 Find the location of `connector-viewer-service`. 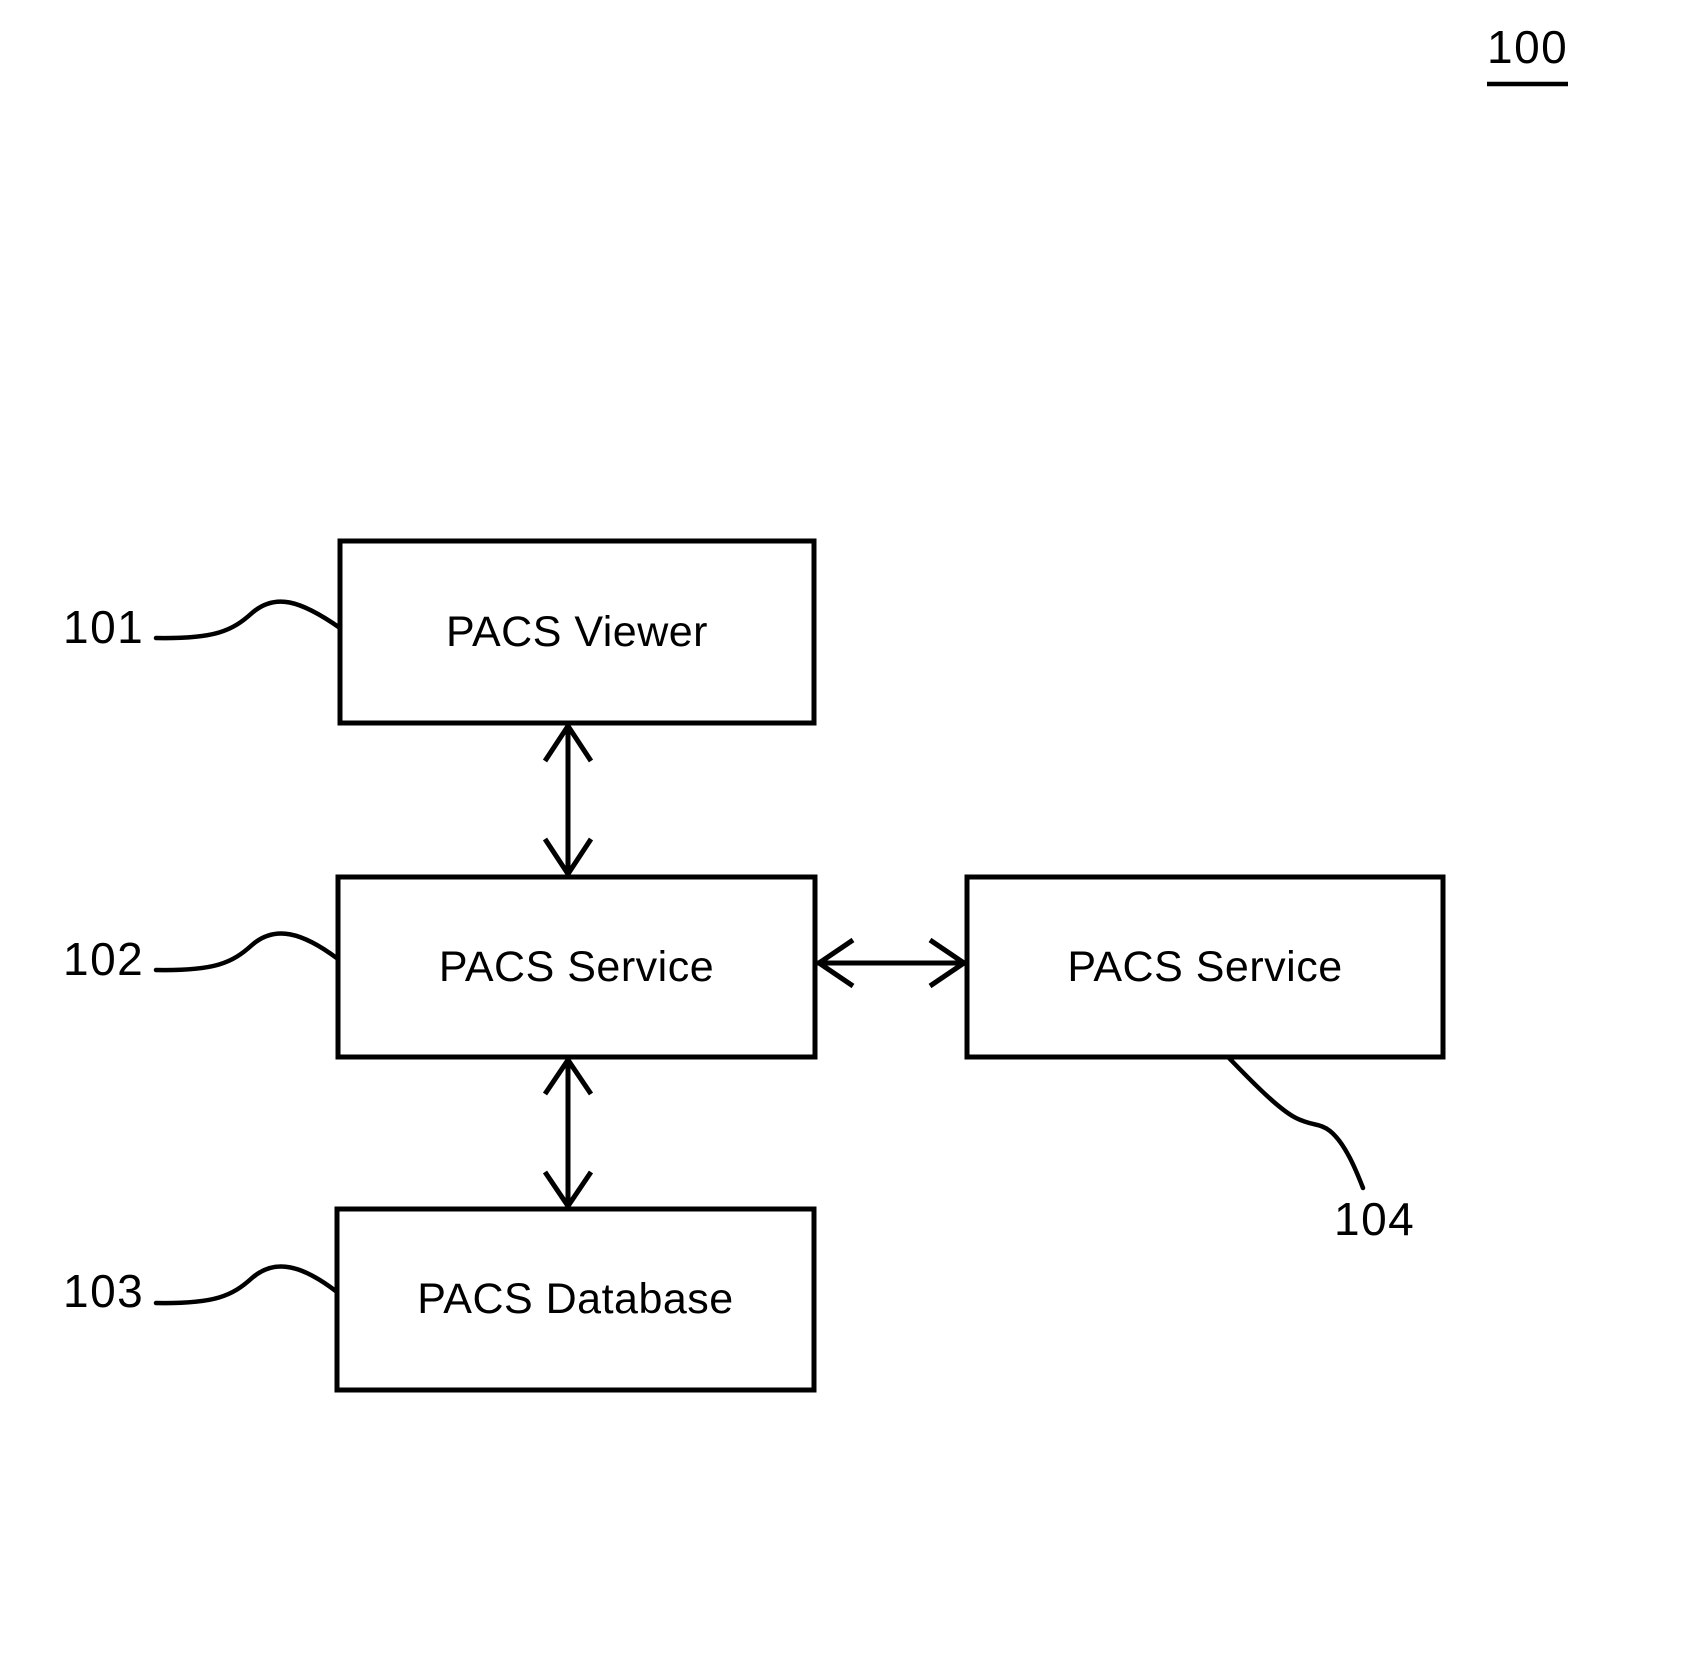

connector-viewer-service is located at coordinates (568, 800).